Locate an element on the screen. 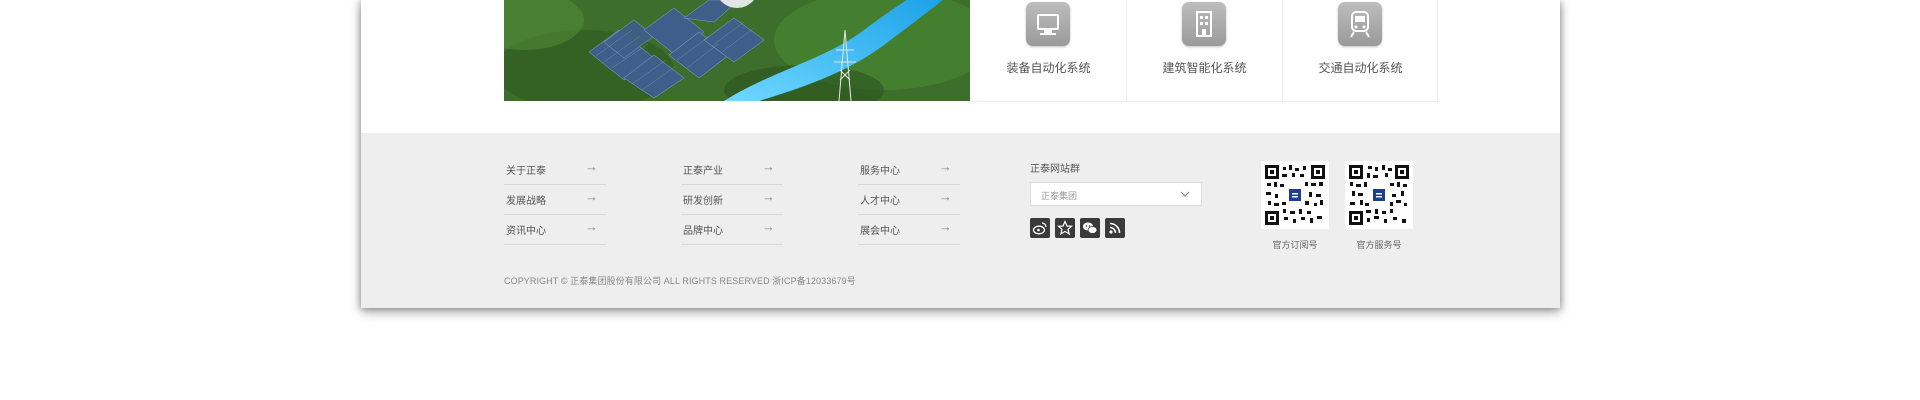 This screenshot has width=1920, height=400. hero-image is located at coordinates (737, 50).